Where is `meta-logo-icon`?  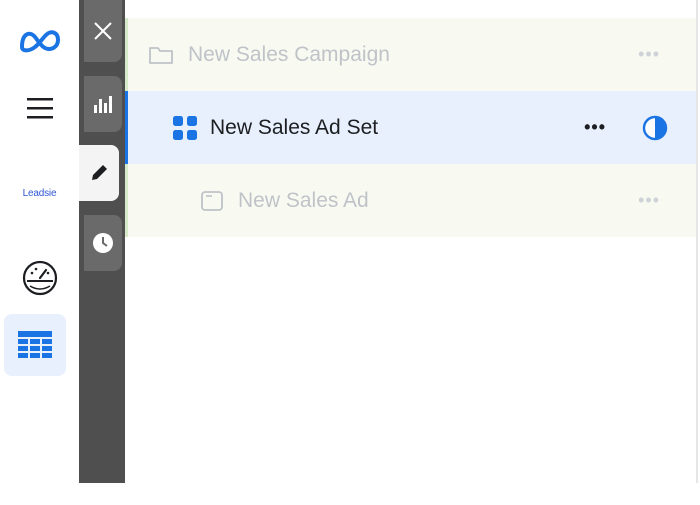 meta-logo-icon is located at coordinates (39, 40).